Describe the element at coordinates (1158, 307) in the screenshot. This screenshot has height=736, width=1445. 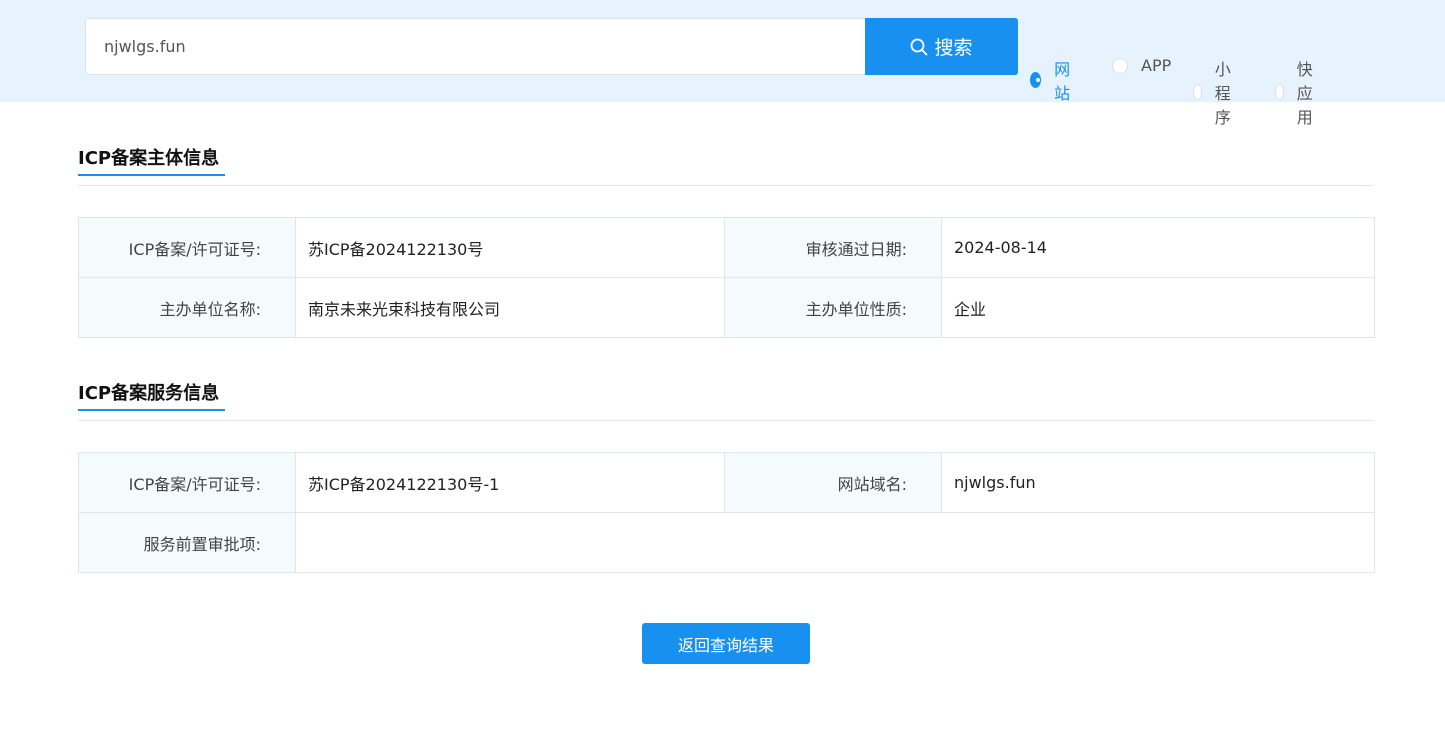
I see `organizer-type-value: 企业` at that location.